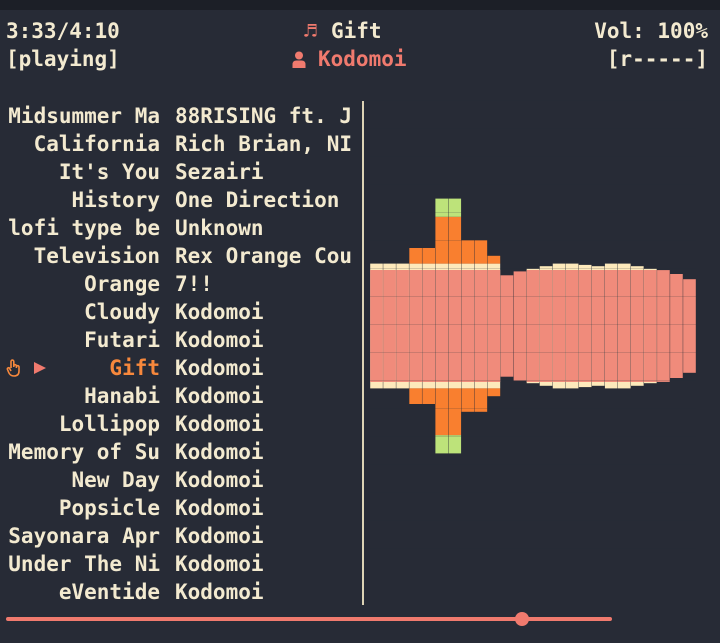 Image resolution: width=720 pixels, height=643 pixels. I want to click on track-row: Popsicle Kodomoi, so click(182, 508).